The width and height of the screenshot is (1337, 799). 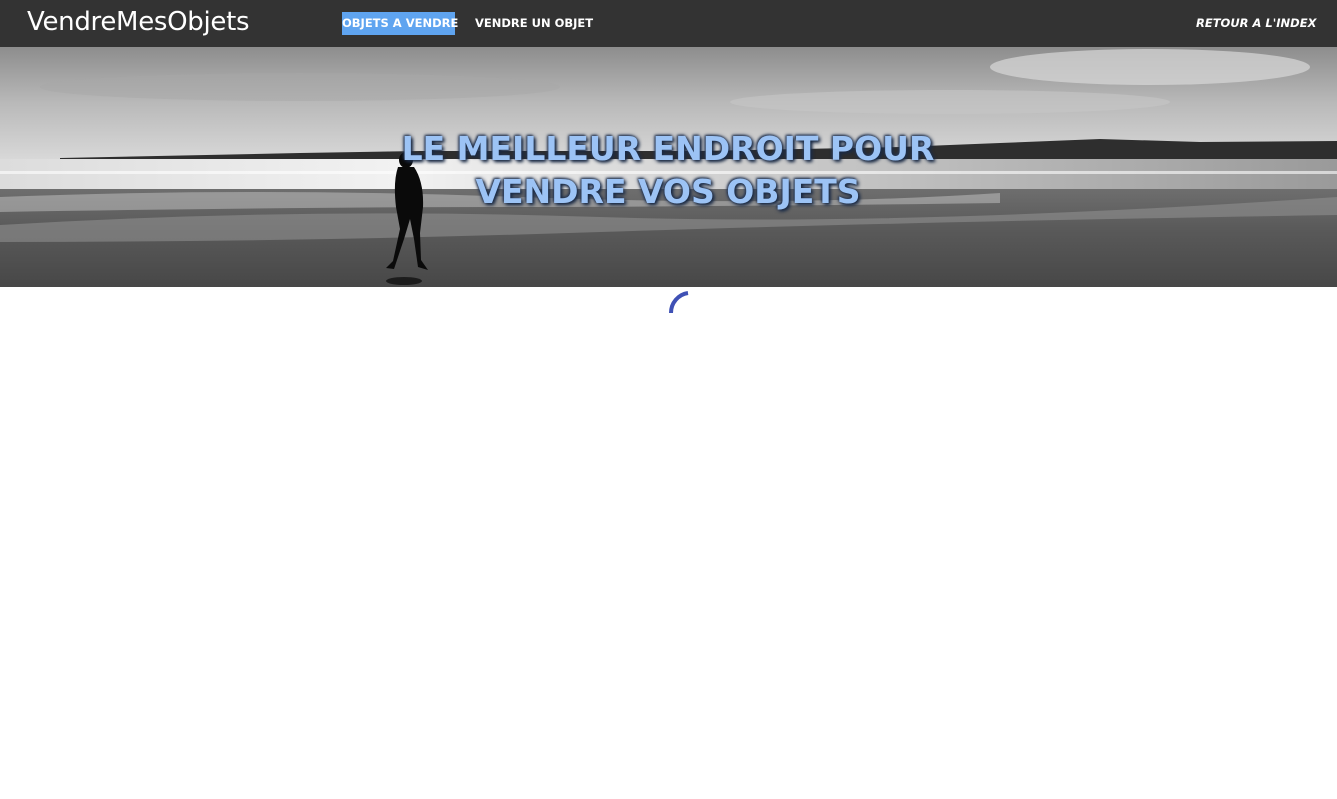 I want to click on nav-objets-a-vendre: OBJETS A VENDRE, so click(x=400, y=23).